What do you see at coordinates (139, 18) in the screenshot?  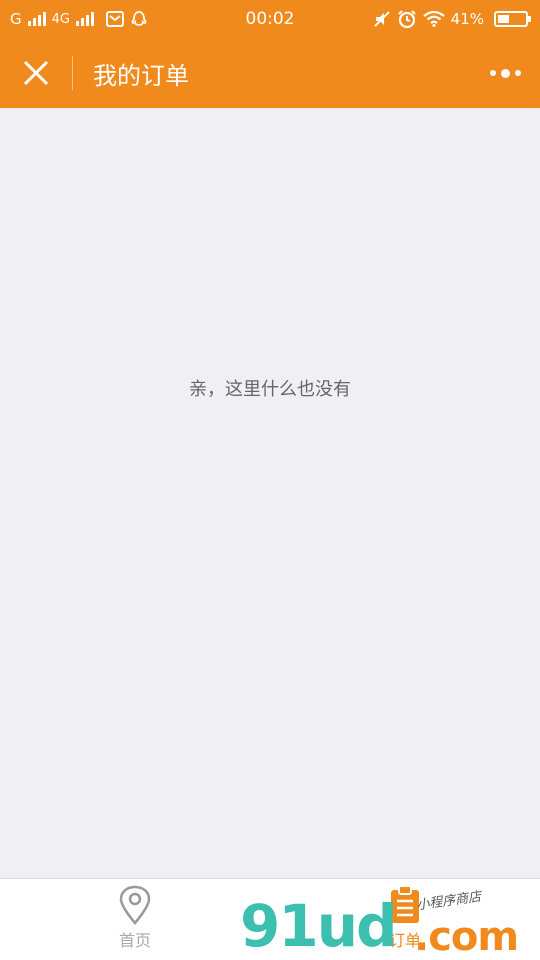 I see `qq-icon` at bounding box center [139, 18].